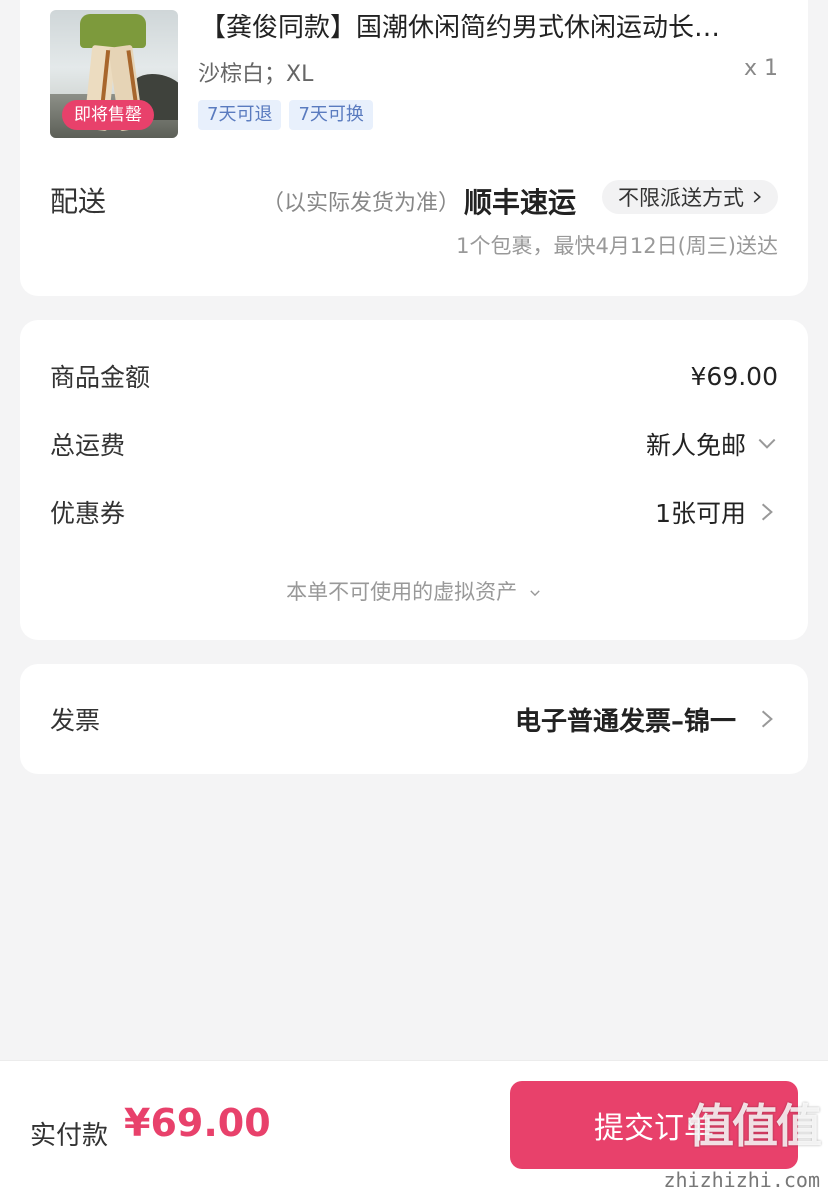  I want to click on watermark-logo: 值值值, so click(755, 1126).